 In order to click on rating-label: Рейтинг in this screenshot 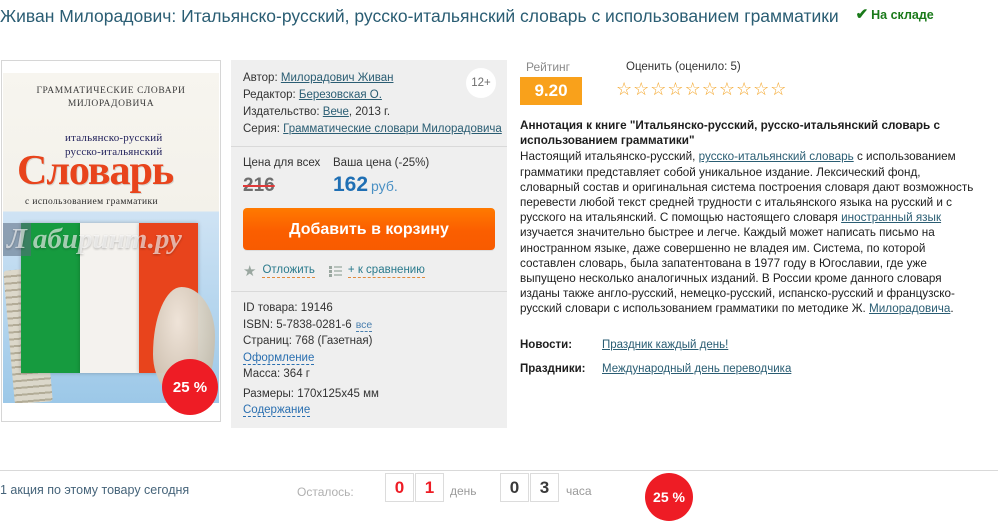, I will do `click(548, 67)`.